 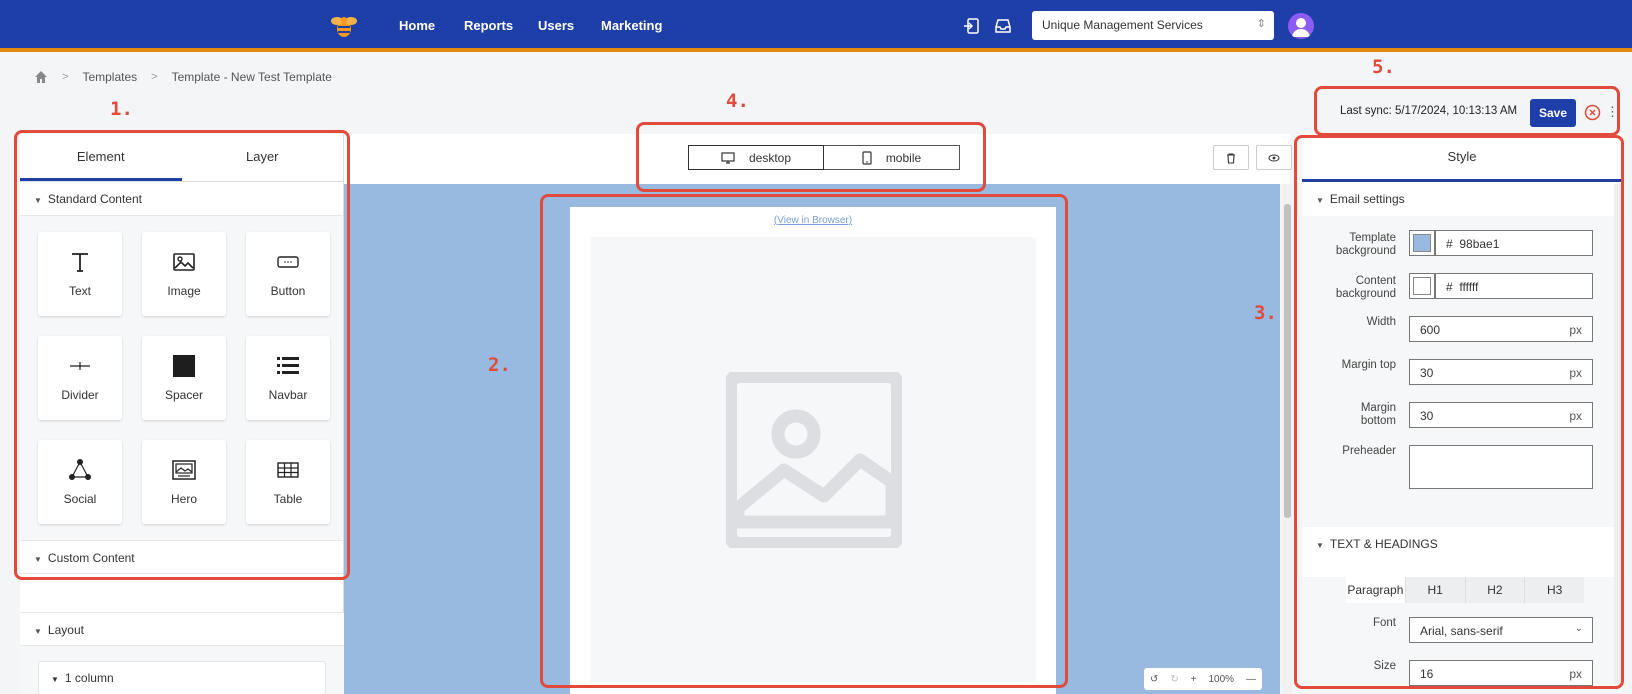 What do you see at coordinates (867, 157) in the screenshot?
I see `mobile-icon` at bounding box center [867, 157].